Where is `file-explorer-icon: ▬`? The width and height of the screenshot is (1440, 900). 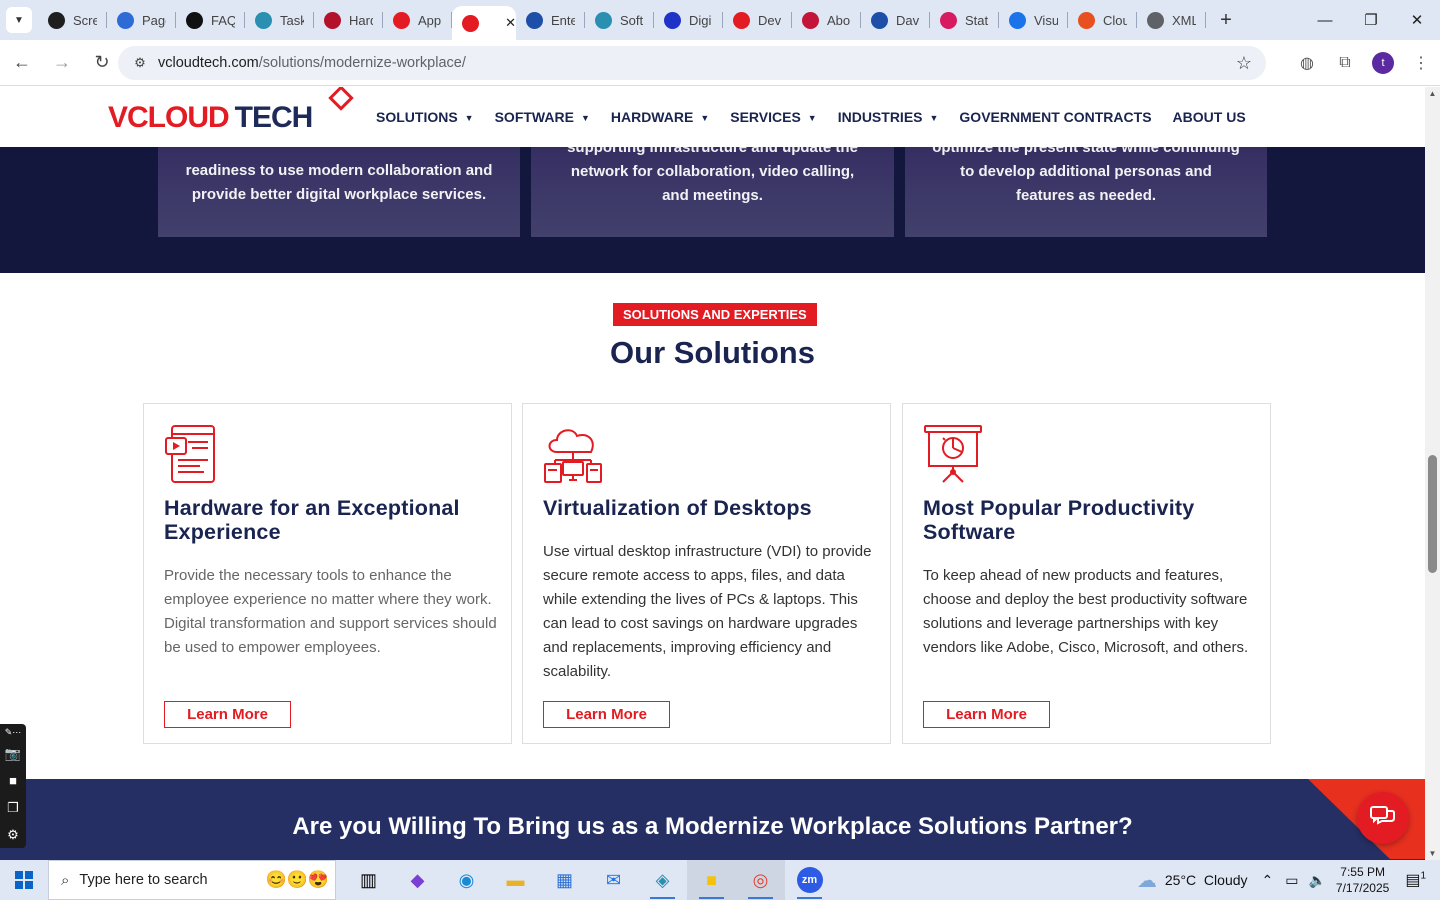
file-explorer-icon: ▬ is located at coordinates (515, 880).